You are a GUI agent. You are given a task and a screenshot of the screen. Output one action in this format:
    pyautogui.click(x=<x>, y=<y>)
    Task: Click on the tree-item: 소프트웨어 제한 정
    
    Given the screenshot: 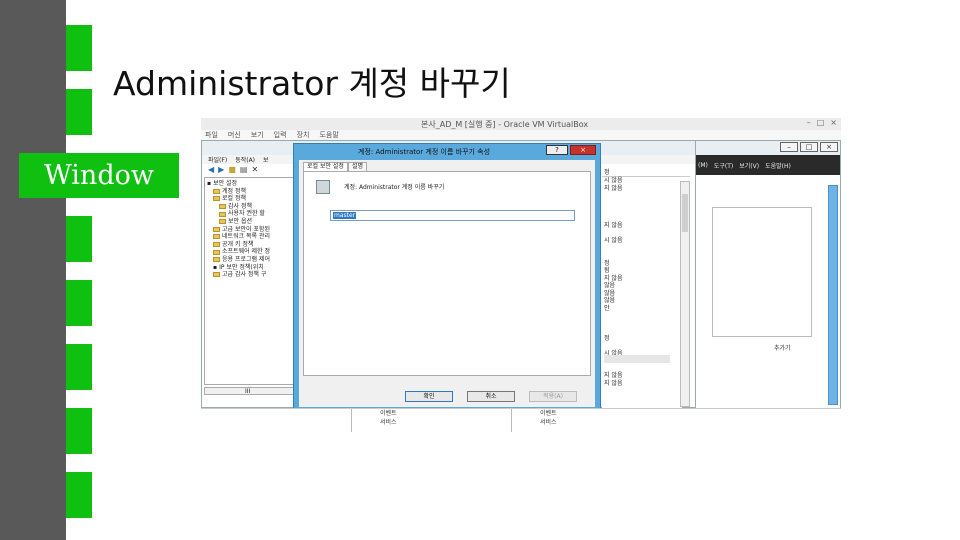 What is the action you would take?
    pyautogui.click(x=249, y=252)
    